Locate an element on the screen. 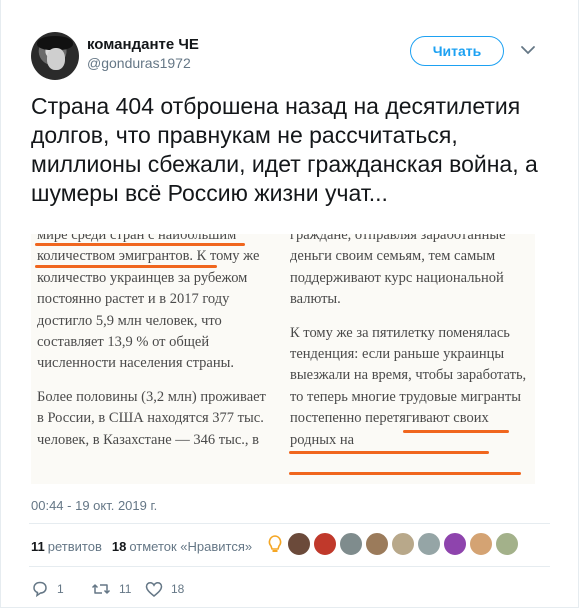  likes-stat: 18 отметок «Нравится» is located at coordinates (182, 546).